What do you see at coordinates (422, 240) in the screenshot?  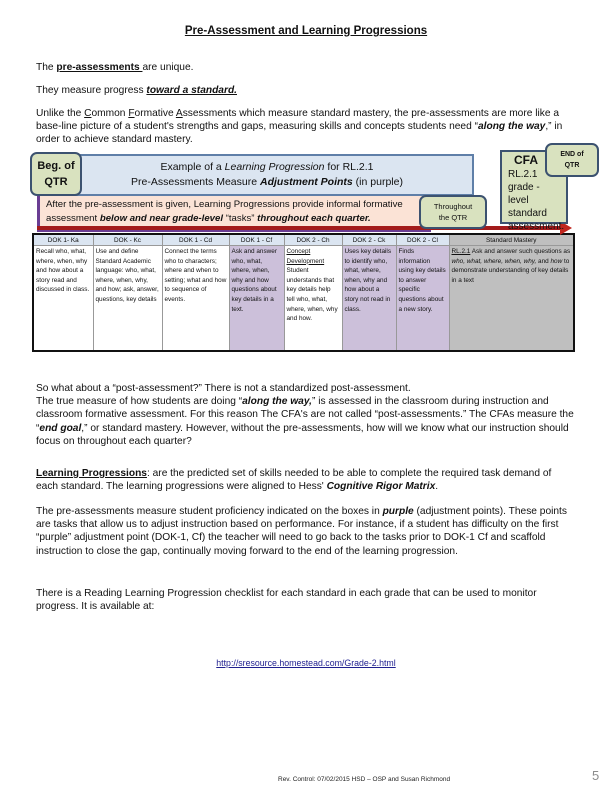 I see `column-header: DOK 2 - Cl` at bounding box center [422, 240].